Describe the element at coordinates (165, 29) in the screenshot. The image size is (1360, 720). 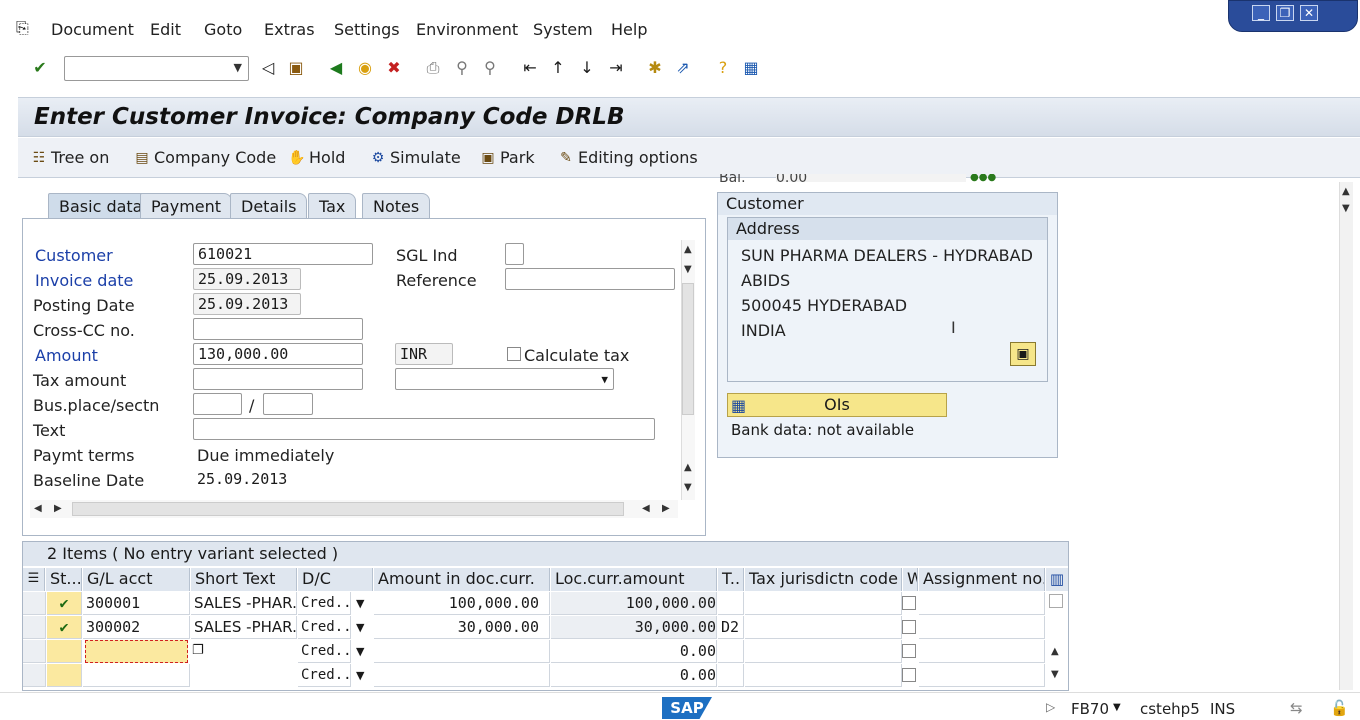
I see `menu-edit: Edit` at that location.